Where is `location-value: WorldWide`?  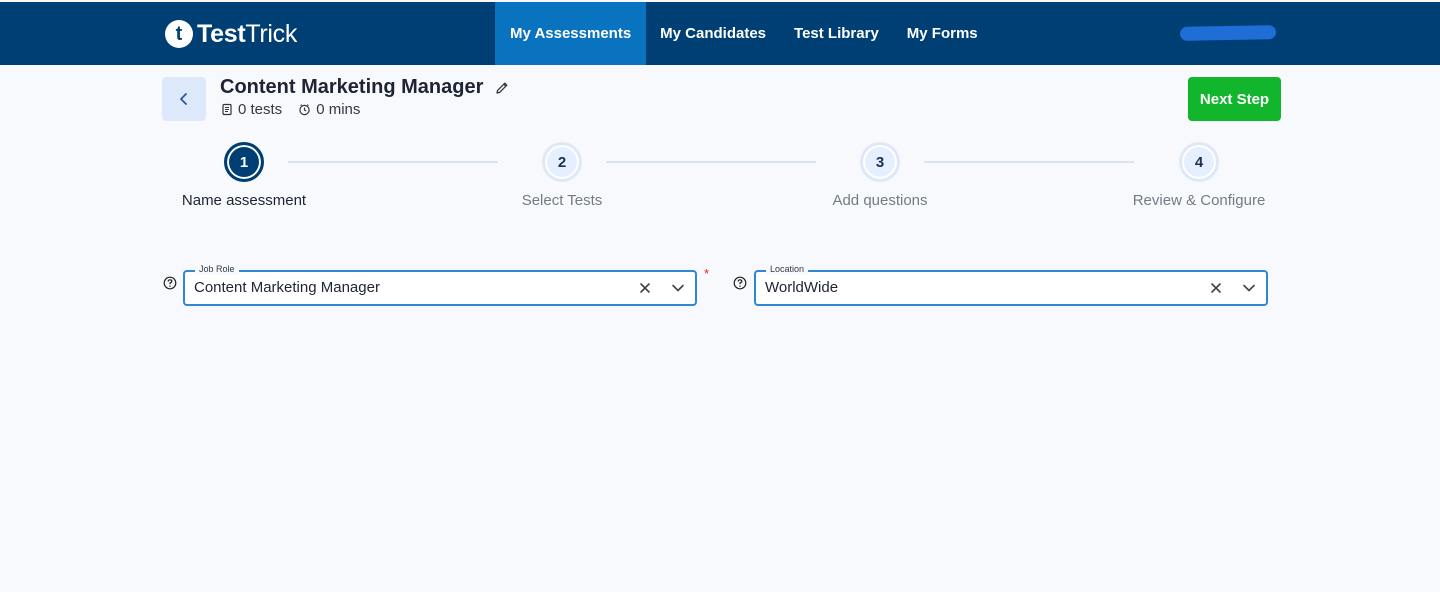 location-value: WorldWide is located at coordinates (802, 287).